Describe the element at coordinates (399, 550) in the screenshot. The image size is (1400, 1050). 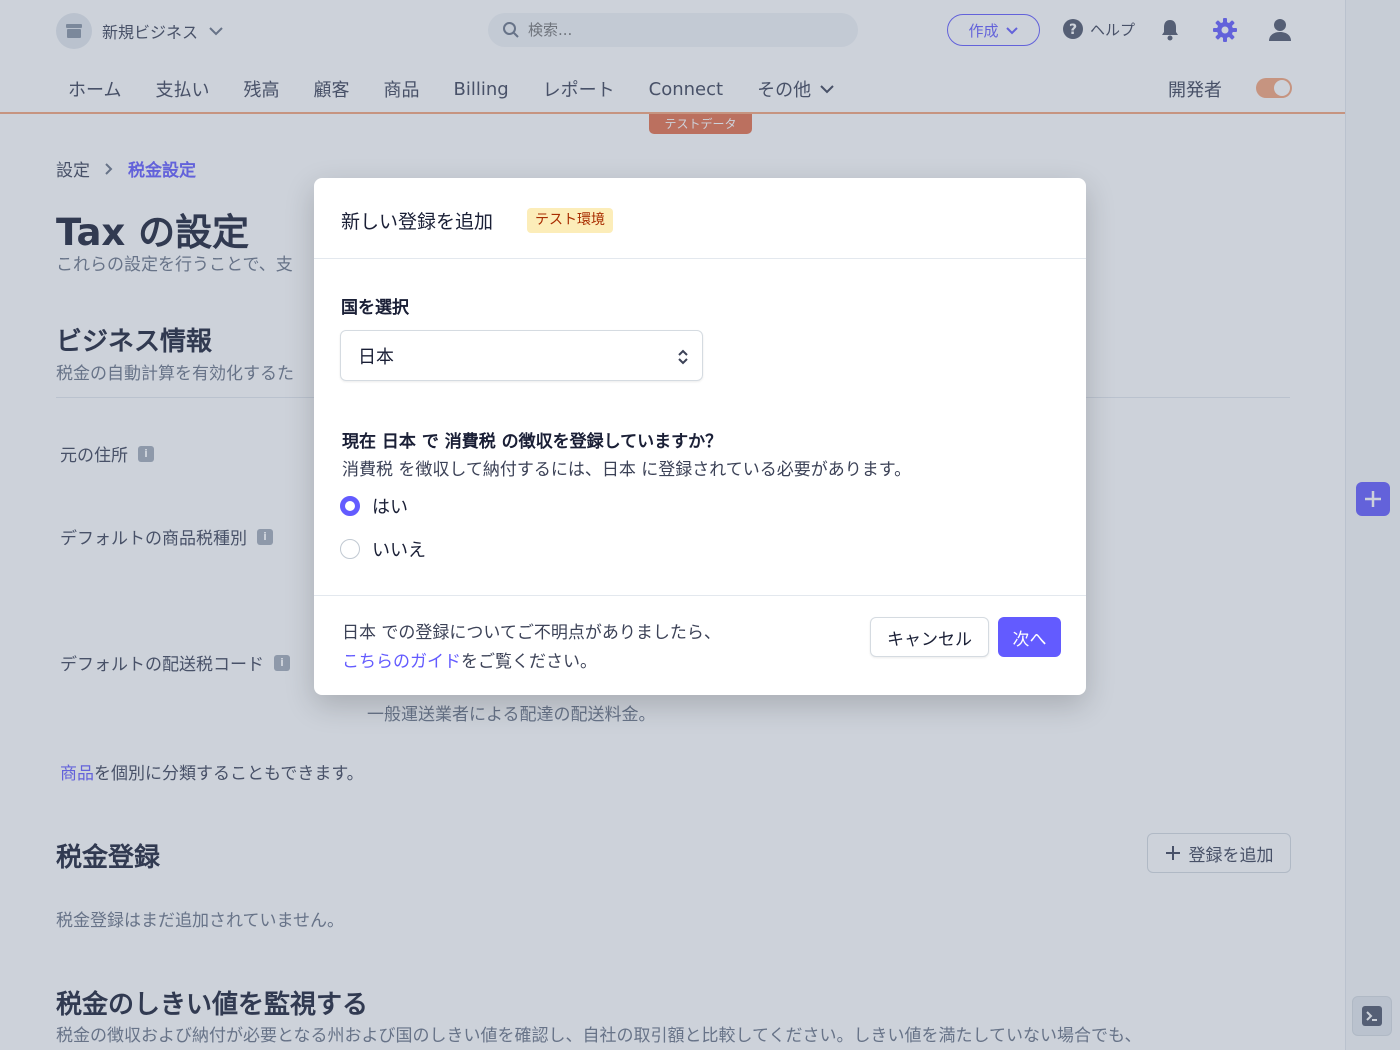
I see `radio-no-label: いいえ` at that location.